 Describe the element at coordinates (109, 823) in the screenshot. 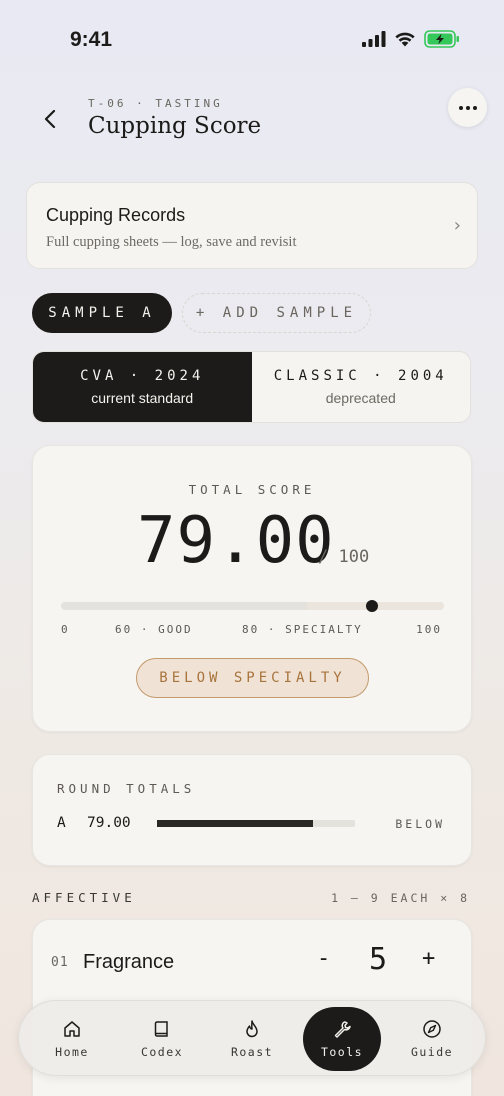

I see `round-sample-score: 79.00` at that location.